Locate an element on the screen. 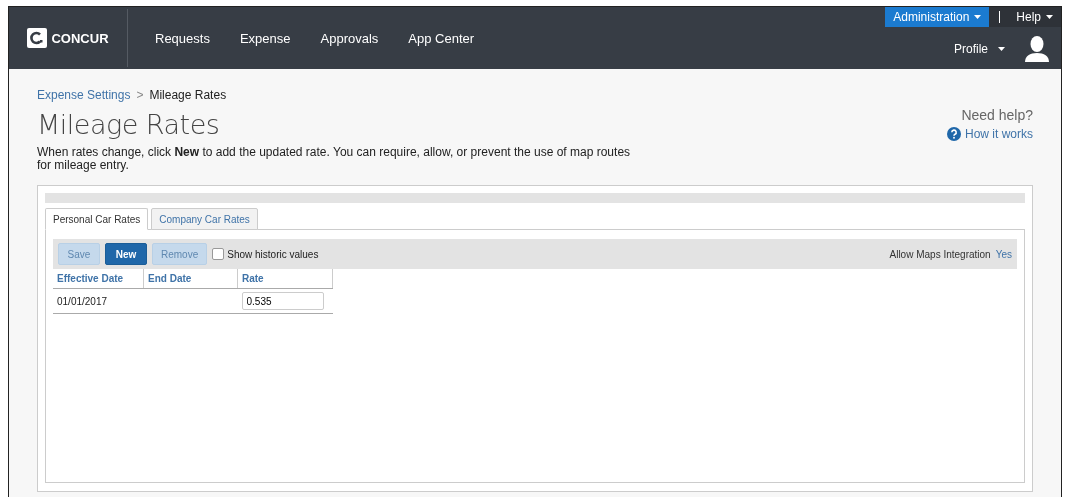  tab: Company Car Rates is located at coordinates (204, 219).